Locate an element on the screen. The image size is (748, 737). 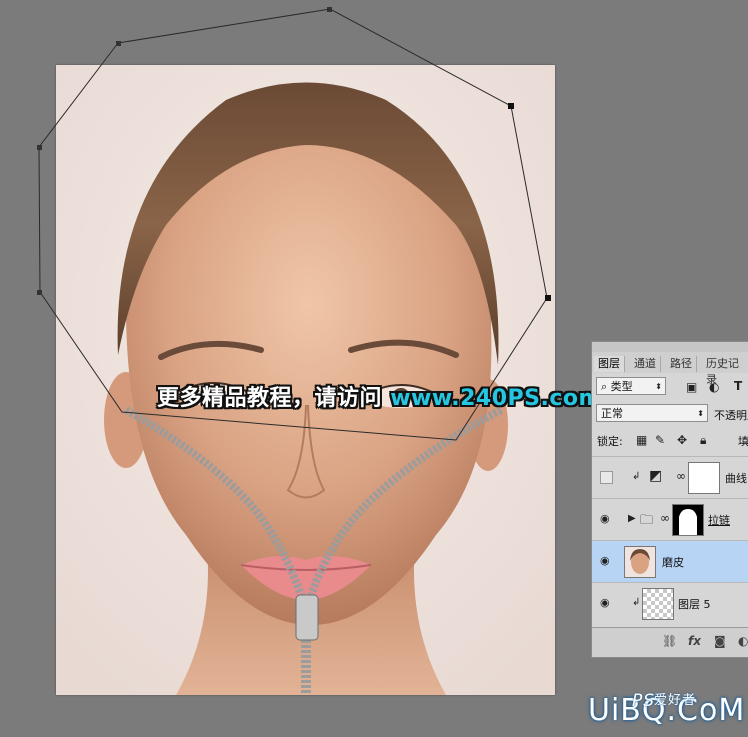
lock-all-icon: 🔒︎ is located at coordinates (703, 440).